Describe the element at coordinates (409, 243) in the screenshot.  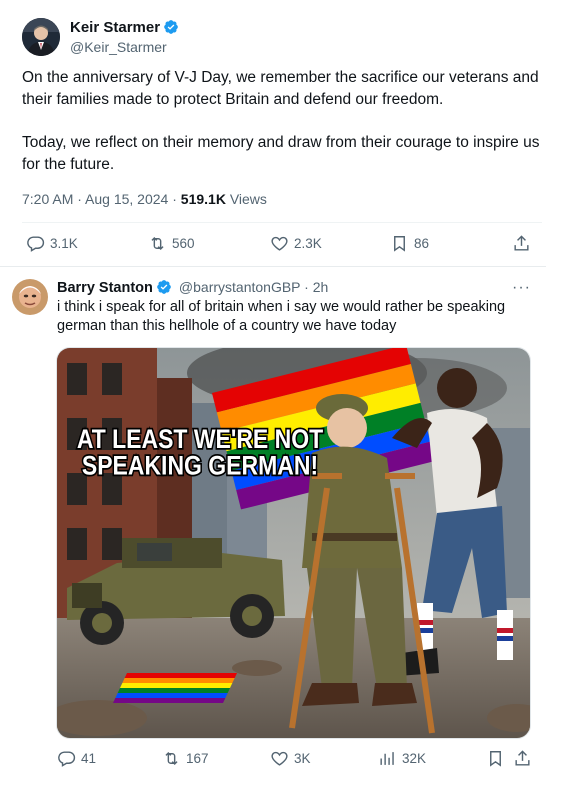
I see `bookmark-button: 86` at that location.